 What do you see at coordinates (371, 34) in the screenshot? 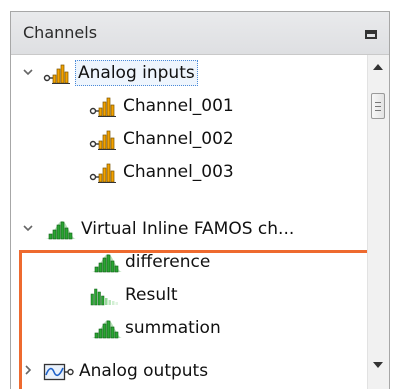
I see `maximize-icon` at bounding box center [371, 34].